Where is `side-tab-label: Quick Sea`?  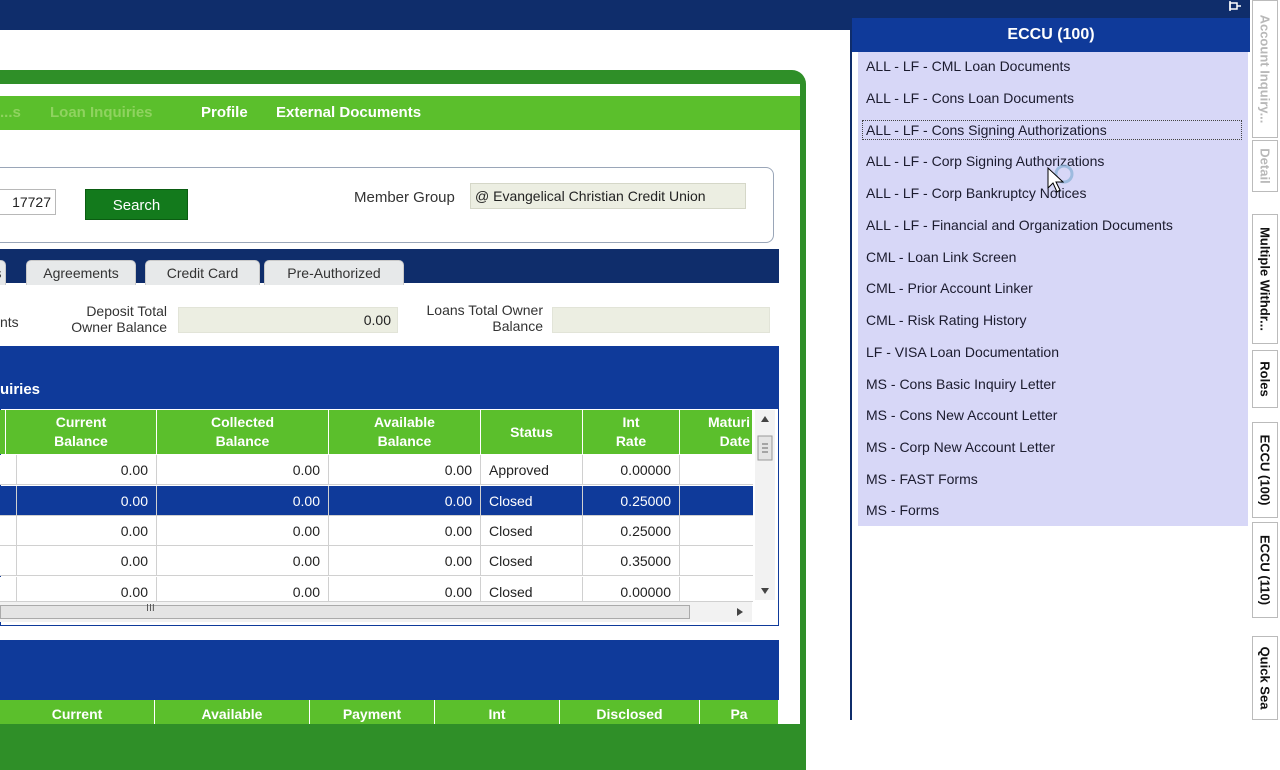 side-tab-label: Quick Sea is located at coordinates (1265, 678).